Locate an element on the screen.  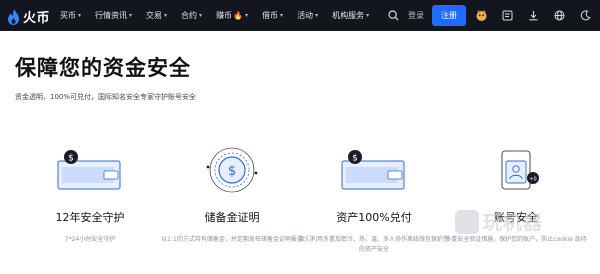
menu-item-events: 活动 ▾ is located at coordinates (307, 15).